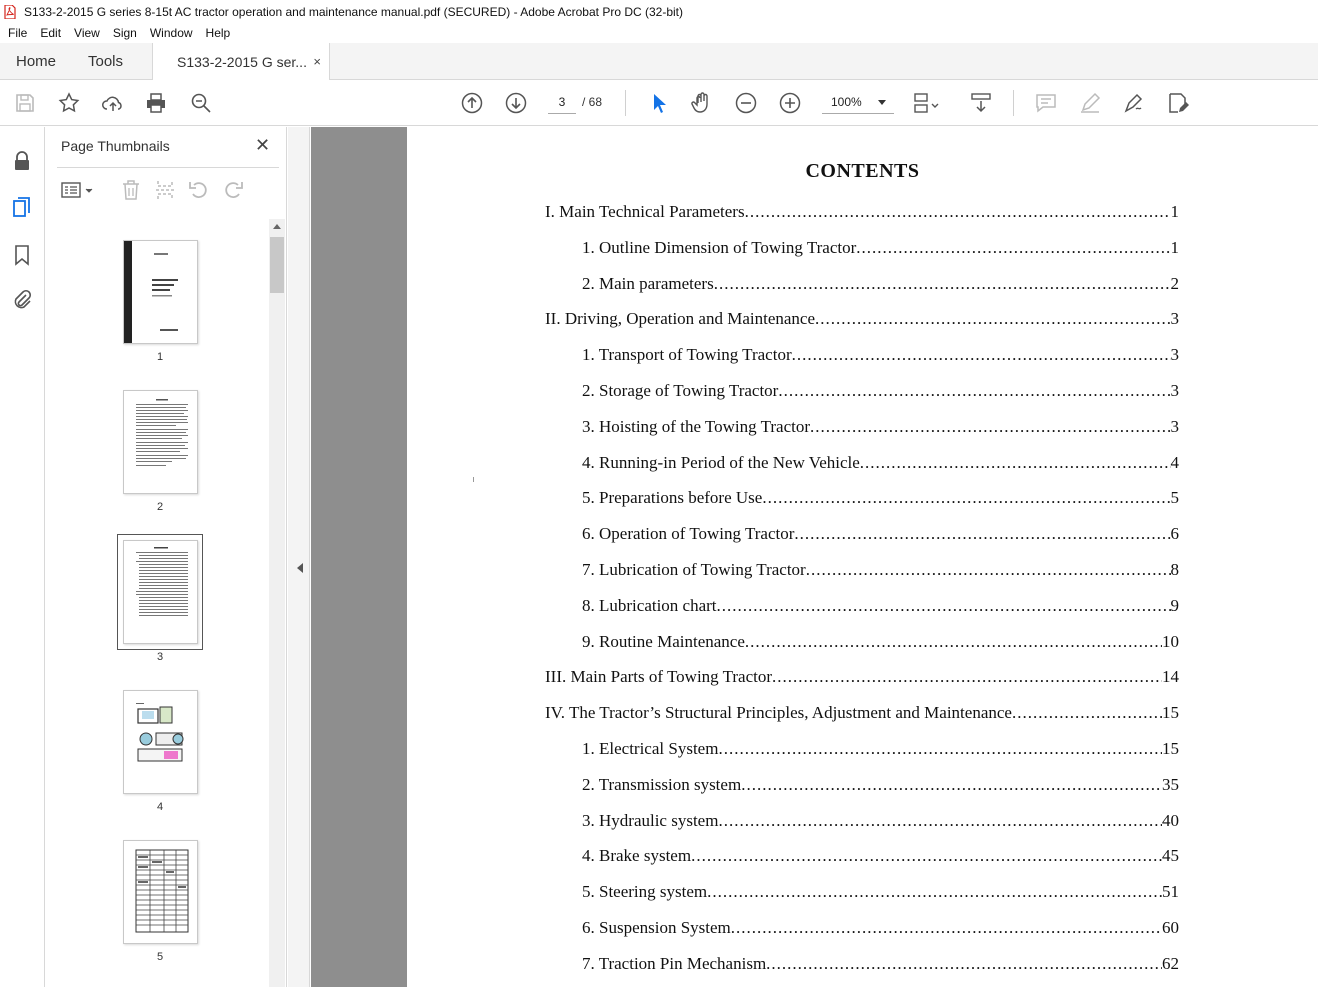 This screenshot has height=987, width=1318. I want to click on toc-entry: 4. Running-in Period of the New Vehicle 4, so click(880, 463).